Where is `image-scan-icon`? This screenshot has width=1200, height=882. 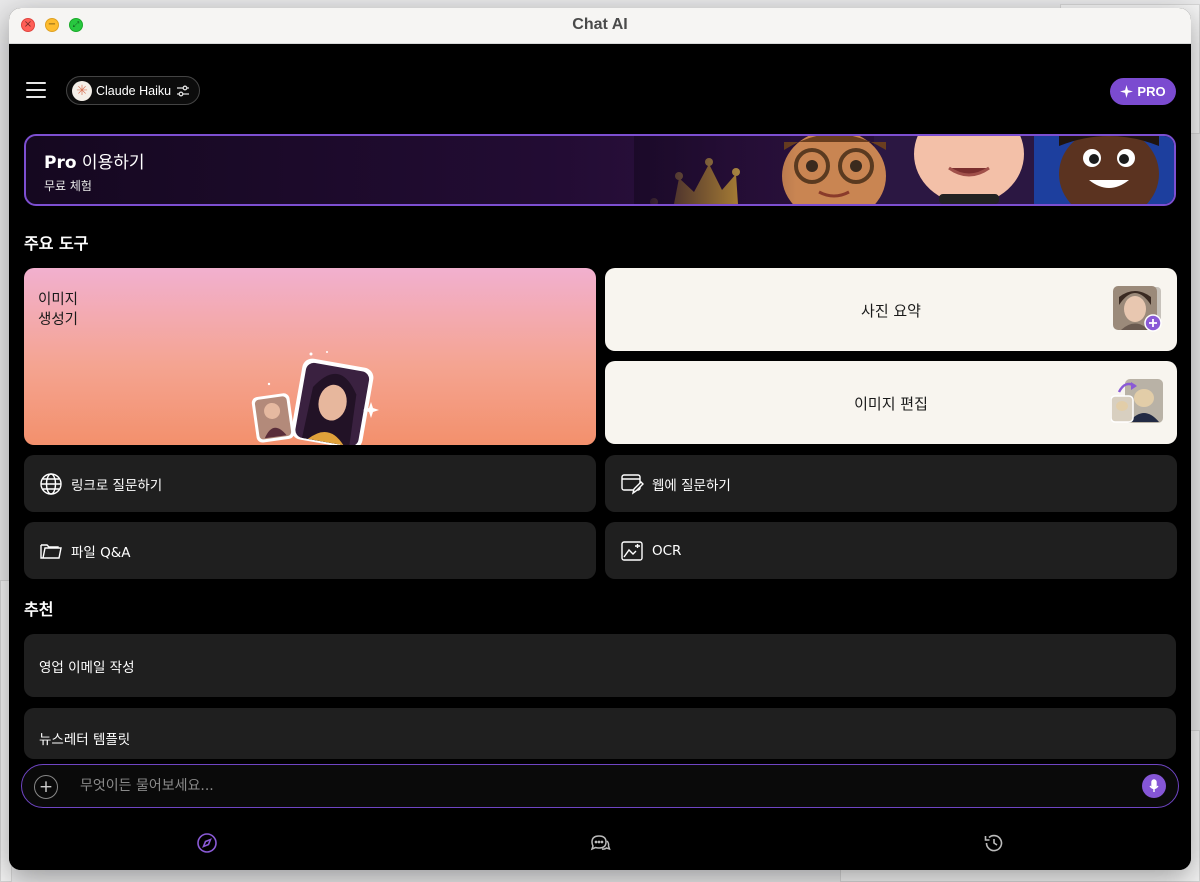 image-scan-icon is located at coordinates (632, 550).